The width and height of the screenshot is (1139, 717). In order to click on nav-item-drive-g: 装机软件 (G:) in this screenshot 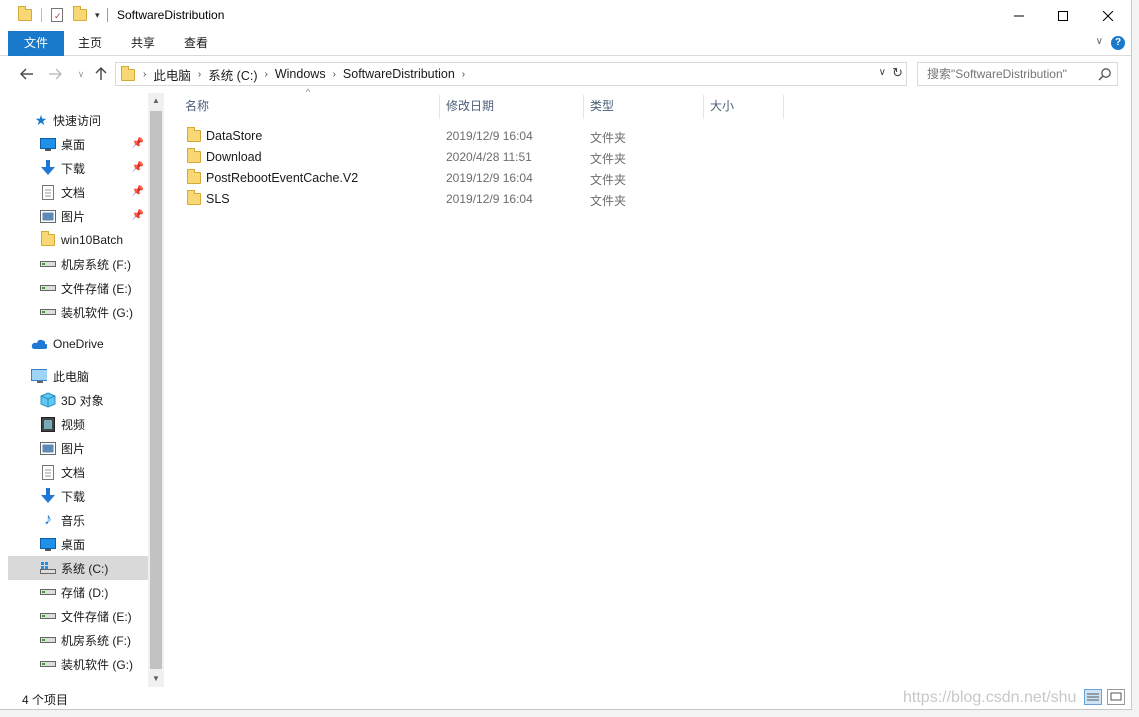, I will do `click(78, 312)`.